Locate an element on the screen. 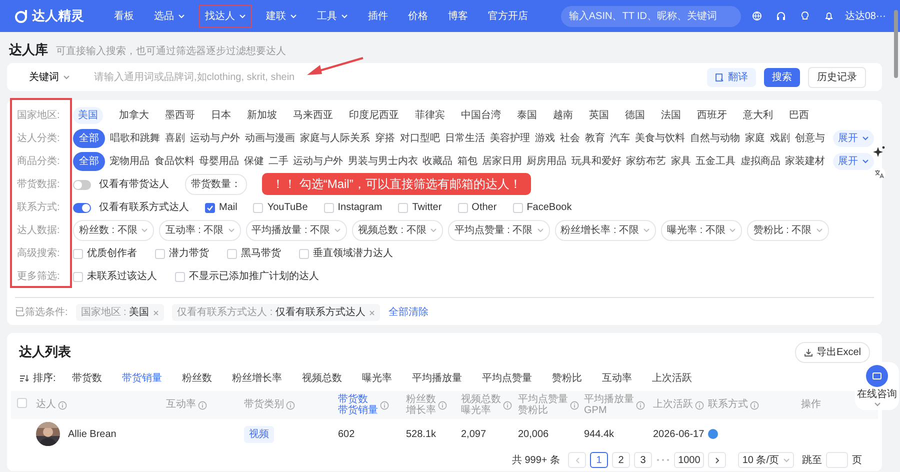 The height and width of the screenshot is (472, 900). filter-option: 中国台湾 is located at coordinates (481, 115).